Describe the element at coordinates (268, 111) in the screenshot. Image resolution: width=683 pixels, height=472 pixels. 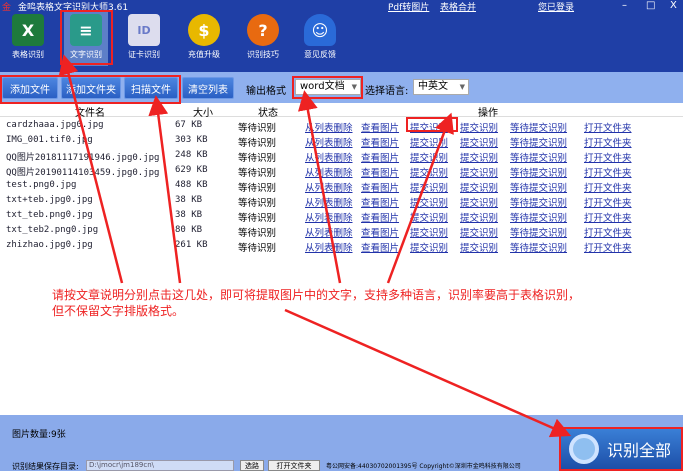
I see `column-status: 状态` at that location.